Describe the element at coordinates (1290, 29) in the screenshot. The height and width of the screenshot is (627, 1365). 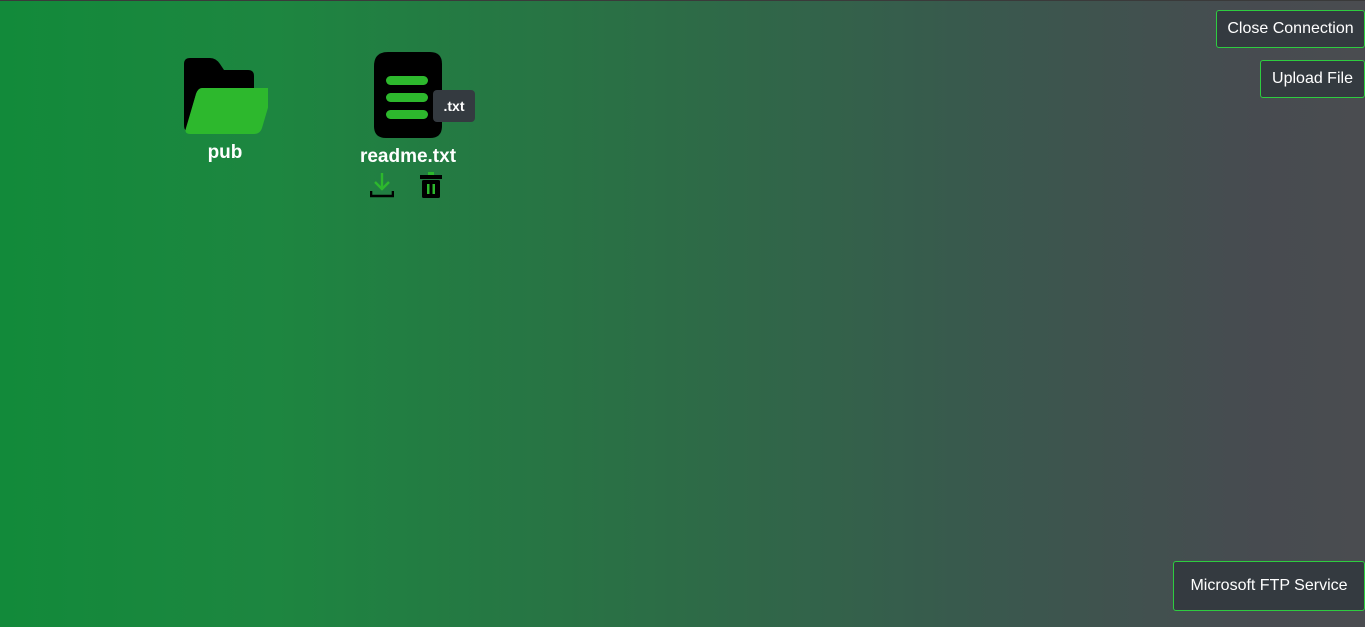
I see `close-connection-button: Close Connection` at that location.